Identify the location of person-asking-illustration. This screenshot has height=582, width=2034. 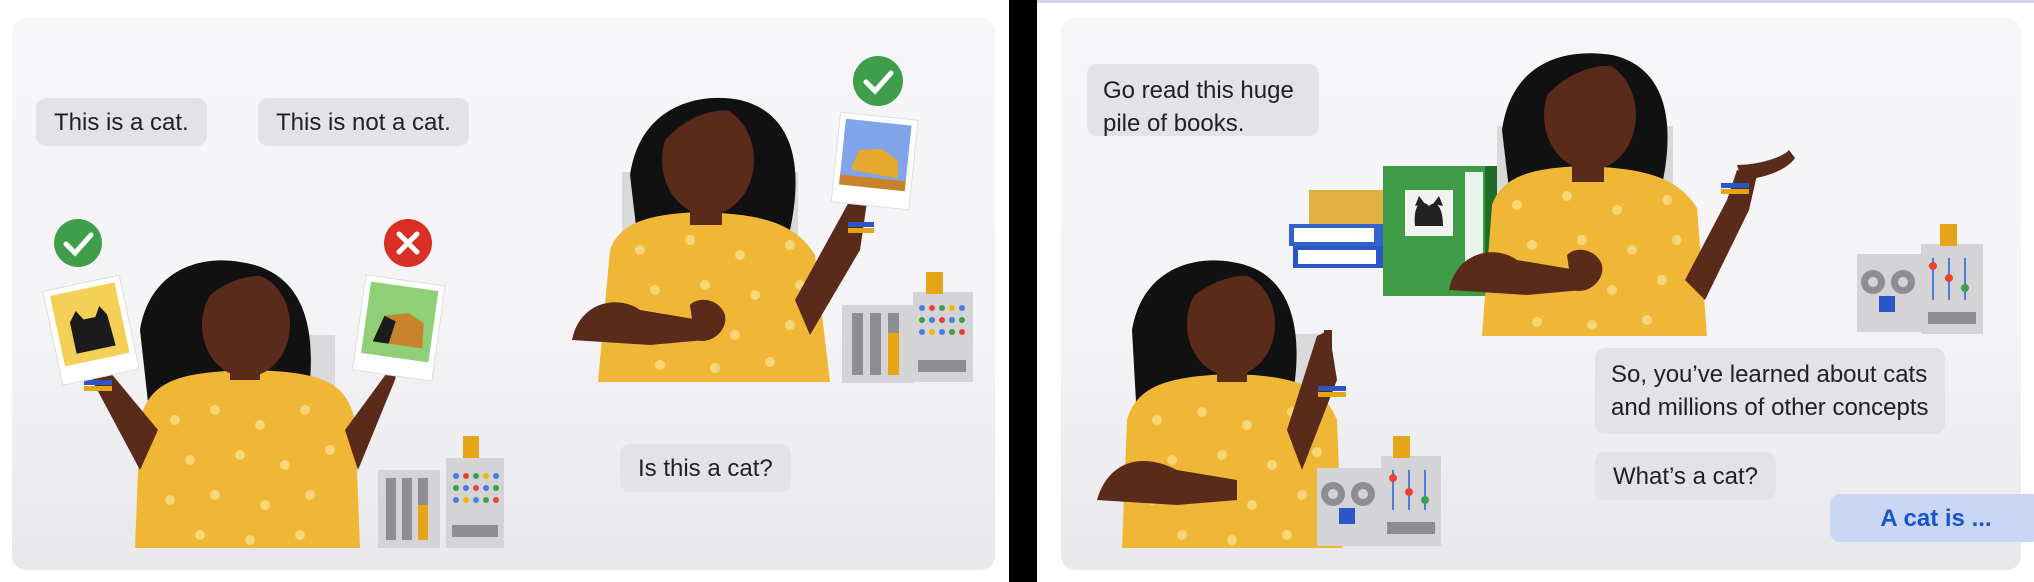
(772, 219).